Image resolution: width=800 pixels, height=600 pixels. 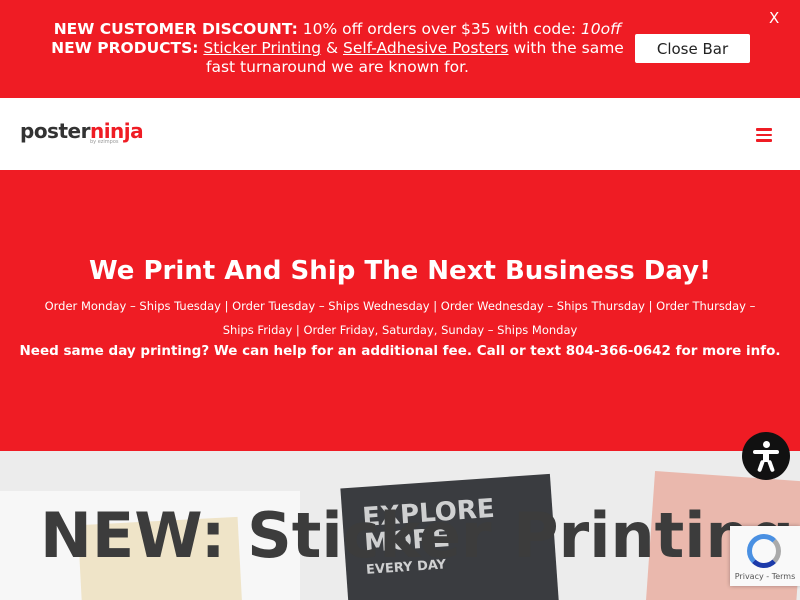 I want to click on logo-text-poster: poster, so click(x=55, y=131).